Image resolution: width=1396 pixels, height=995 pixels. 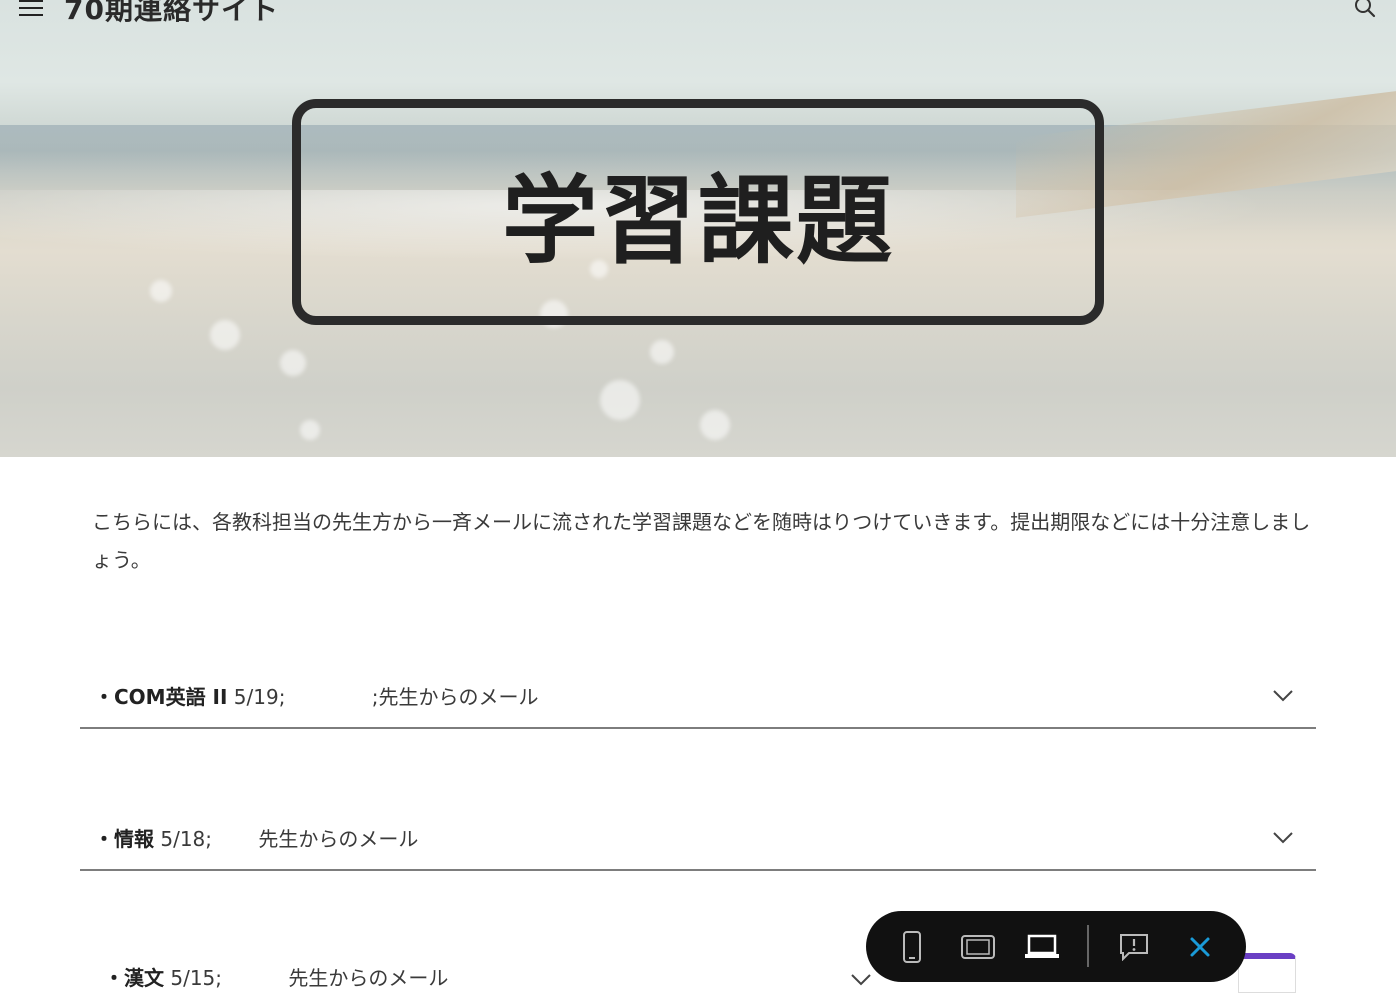 What do you see at coordinates (490, 975) in the screenshot?
I see `accordion-item: ・漢文 5/15; 先生からのメール` at bounding box center [490, 975].